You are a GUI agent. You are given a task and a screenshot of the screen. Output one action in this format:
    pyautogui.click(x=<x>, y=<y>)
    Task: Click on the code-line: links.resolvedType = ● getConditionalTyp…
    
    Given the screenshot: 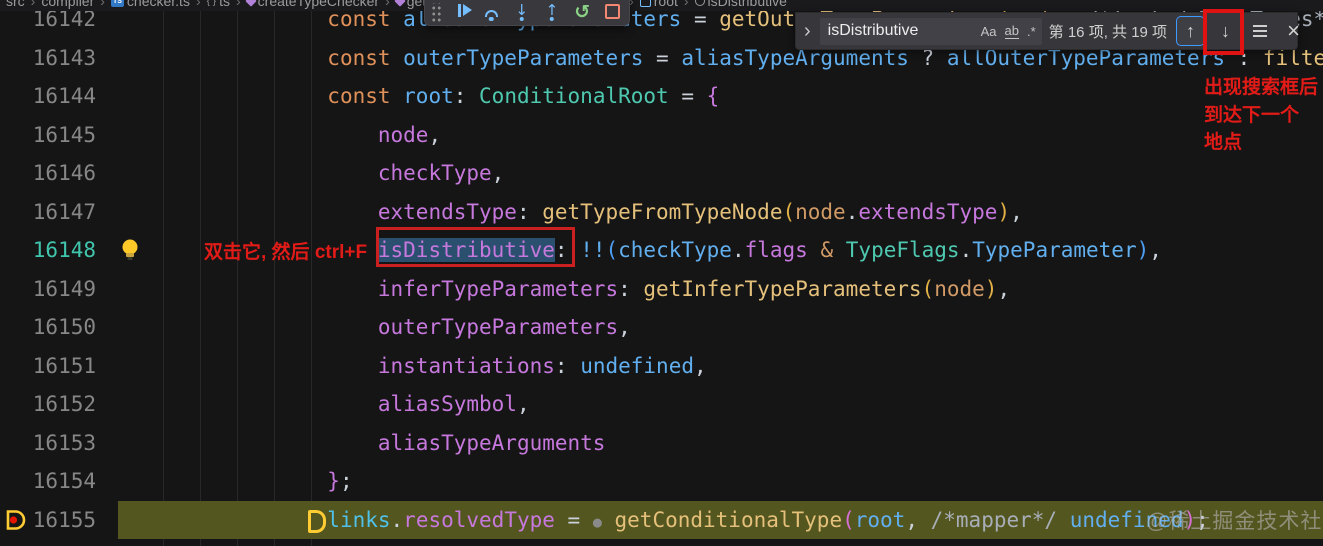 What is the action you would take?
    pyautogui.click(x=724, y=520)
    